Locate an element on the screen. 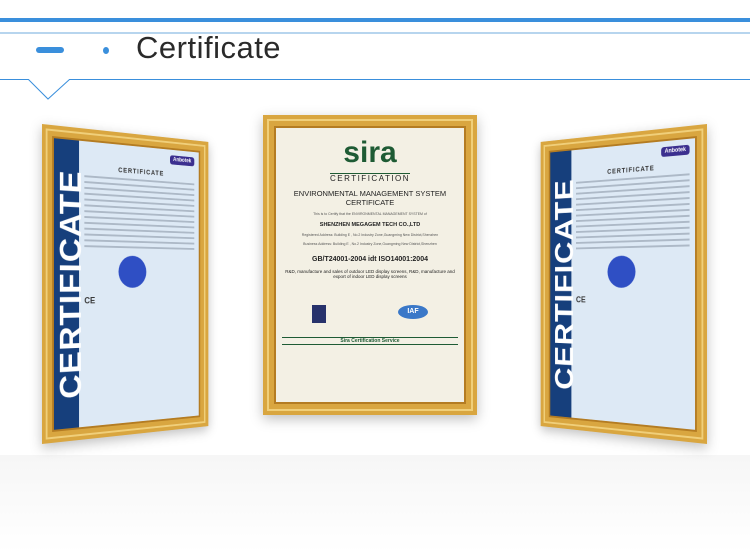 This screenshot has width=750, height=553. title-dot-decoration is located at coordinates (106, 50).